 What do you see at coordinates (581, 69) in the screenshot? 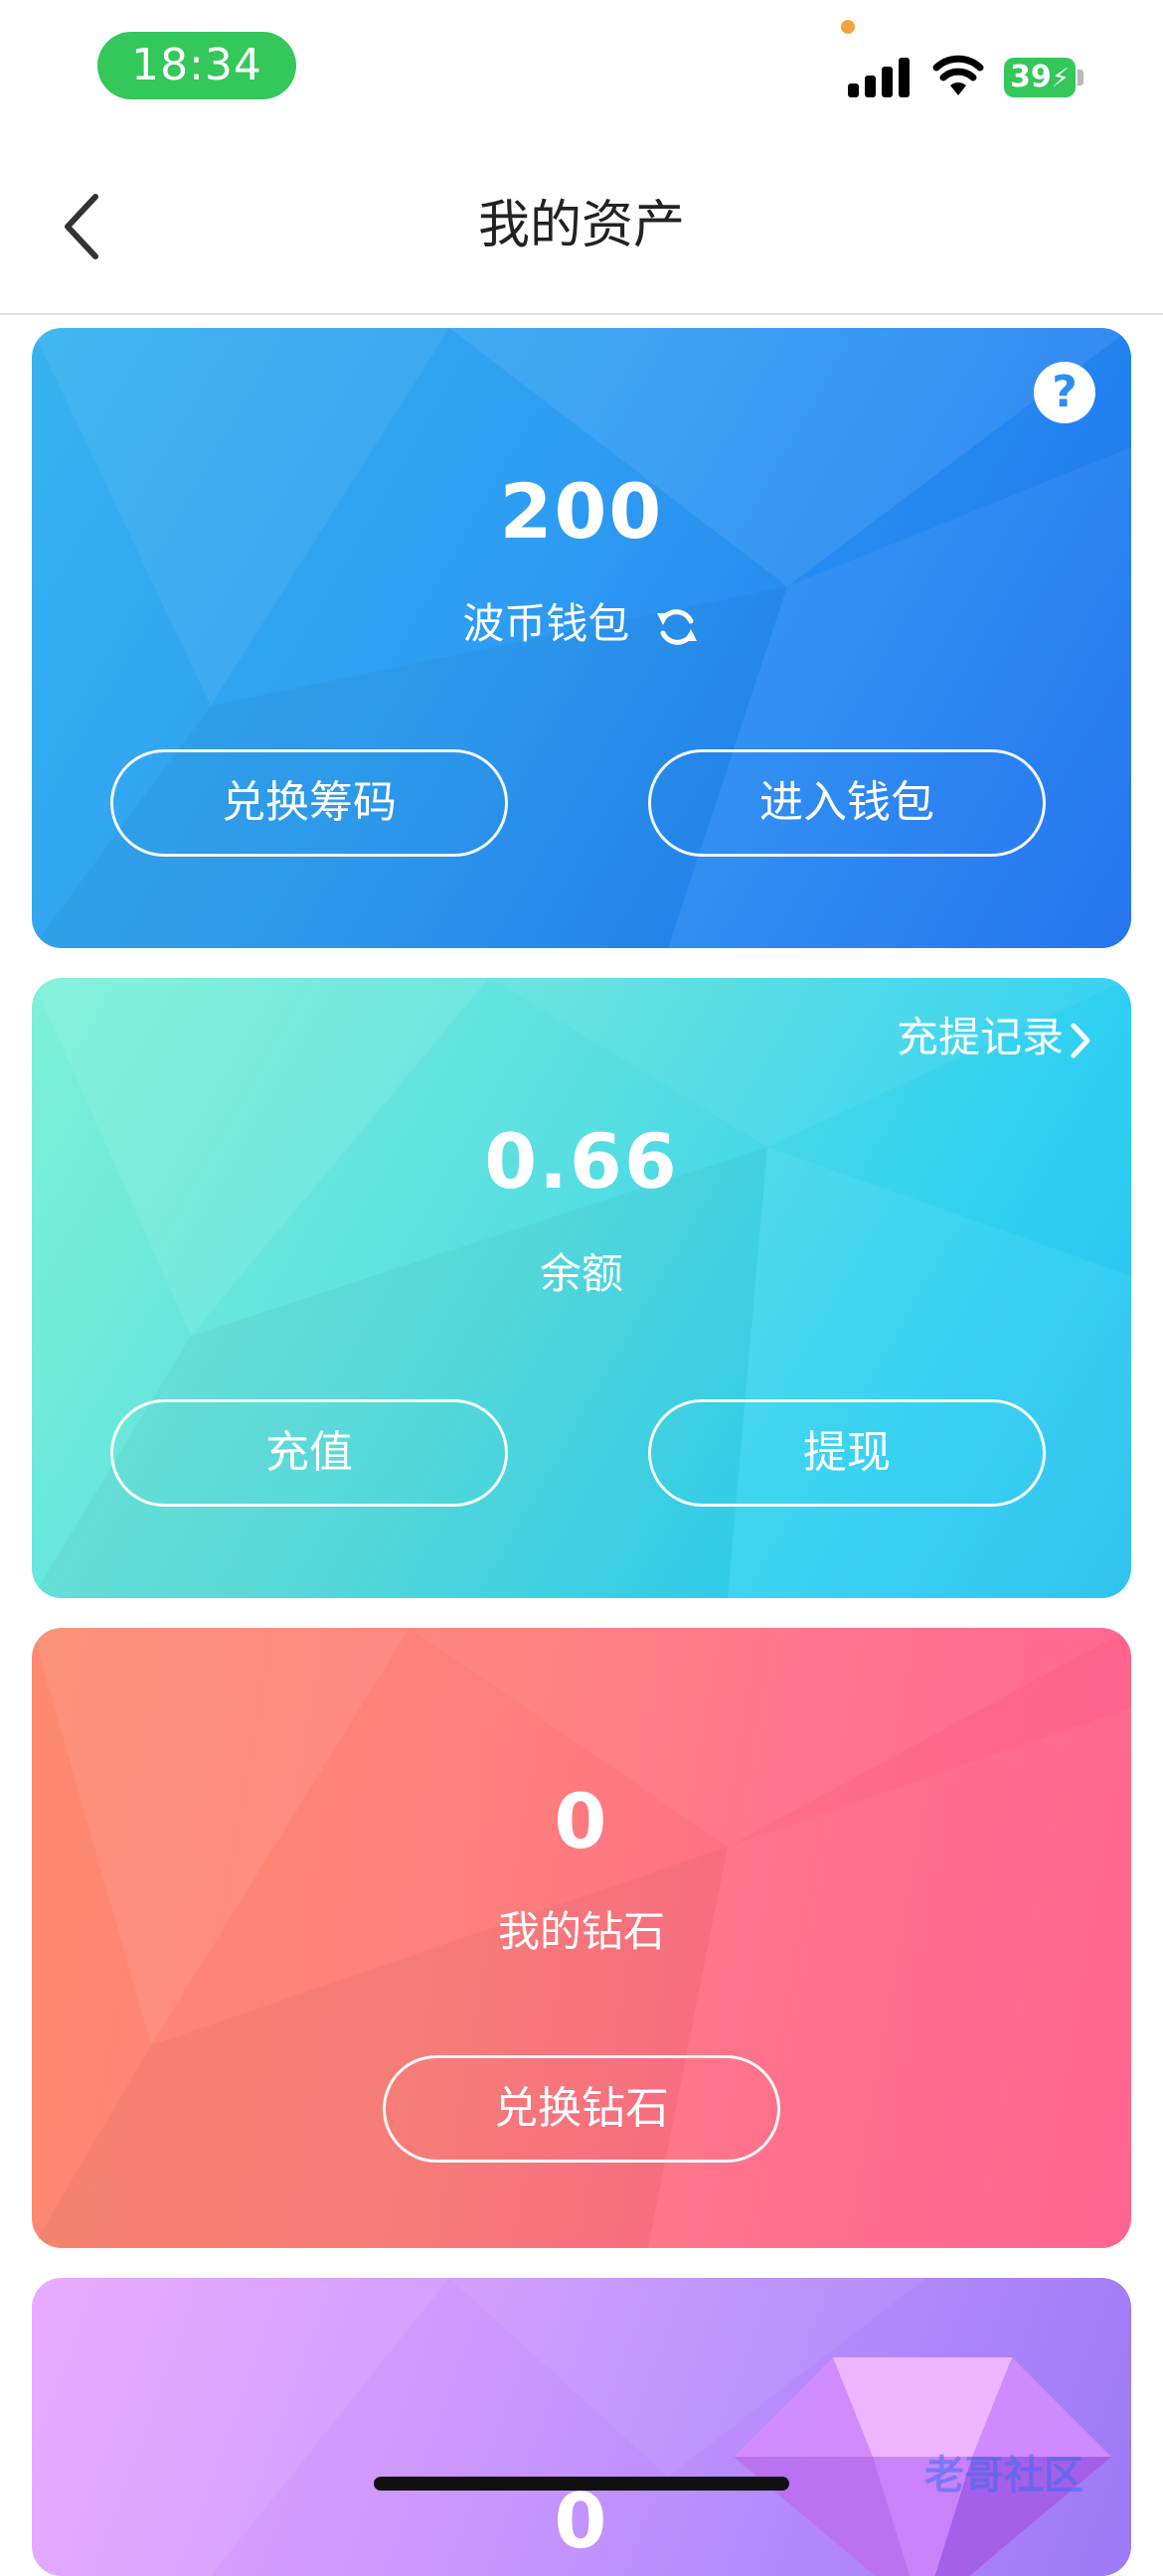
I see `status-bar: 18:34 39⚡` at bounding box center [581, 69].